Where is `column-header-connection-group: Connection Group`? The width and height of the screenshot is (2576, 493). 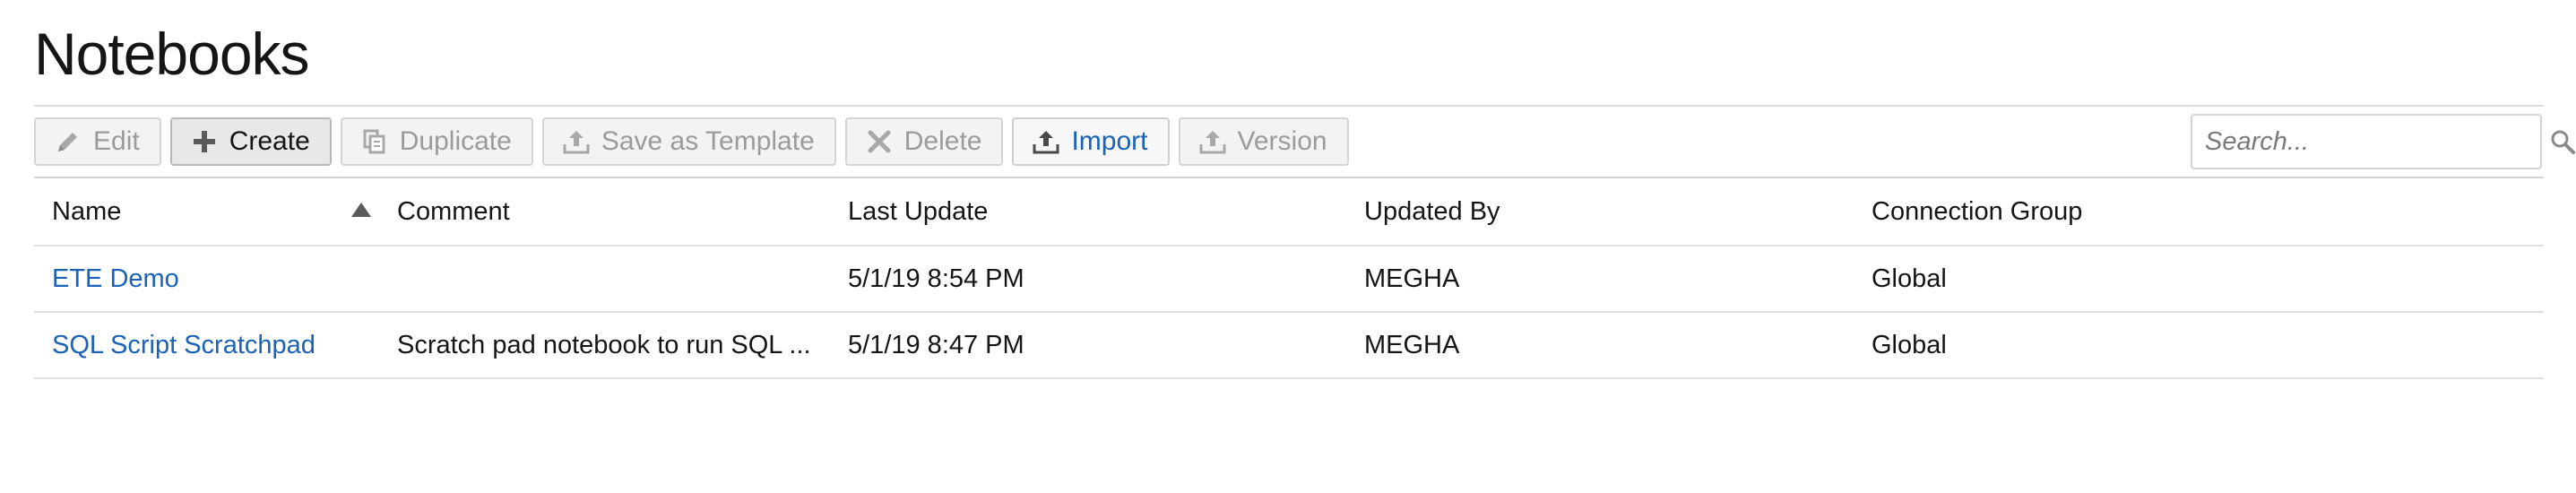 column-header-connection-group: Connection Group is located at coordinates (2185, 211).